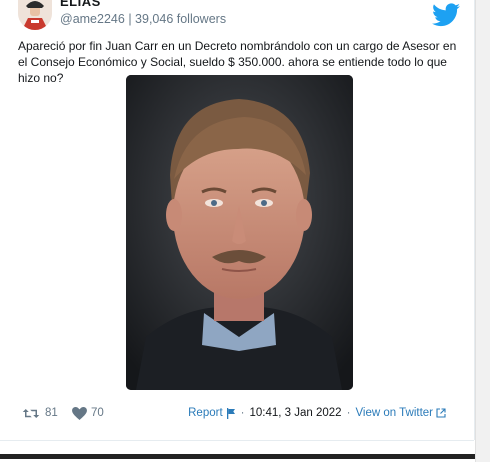 This screenshot has height=462, width=490. What do you see at coordinates (80, 4) in the screenshot?
I see `author-name: ELIAS` at bounding box center [80, 4].